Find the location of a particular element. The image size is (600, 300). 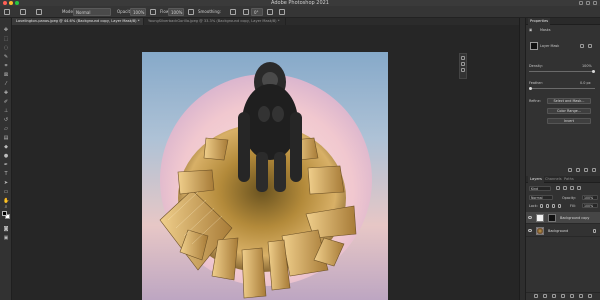

filter-shape-icon is located at coordinates (579, 188).